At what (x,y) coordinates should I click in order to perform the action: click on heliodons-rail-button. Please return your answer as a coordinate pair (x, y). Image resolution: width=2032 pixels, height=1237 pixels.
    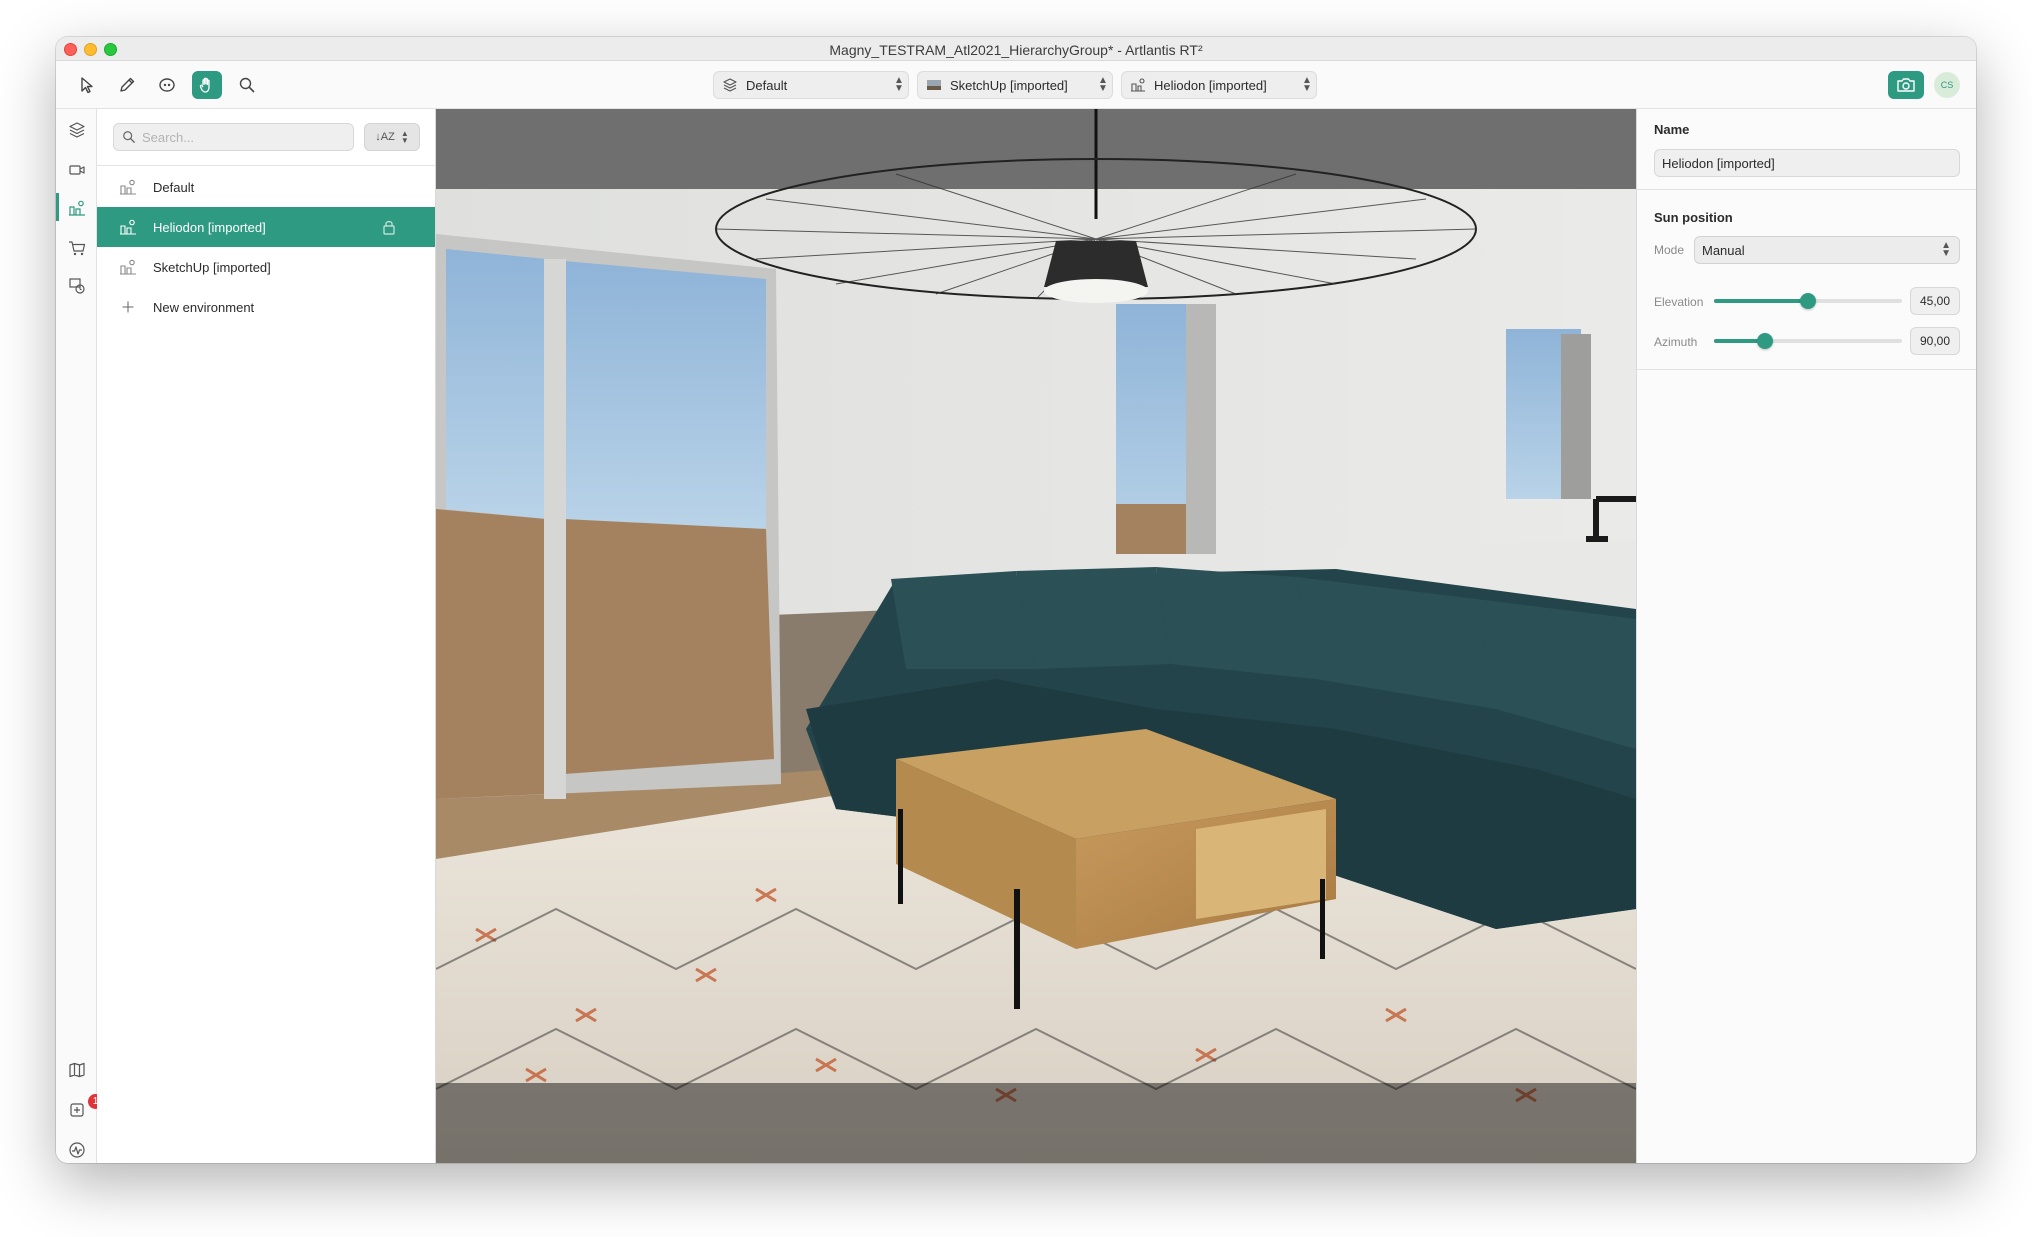
    Looking at the image, I should click on (77, 208).